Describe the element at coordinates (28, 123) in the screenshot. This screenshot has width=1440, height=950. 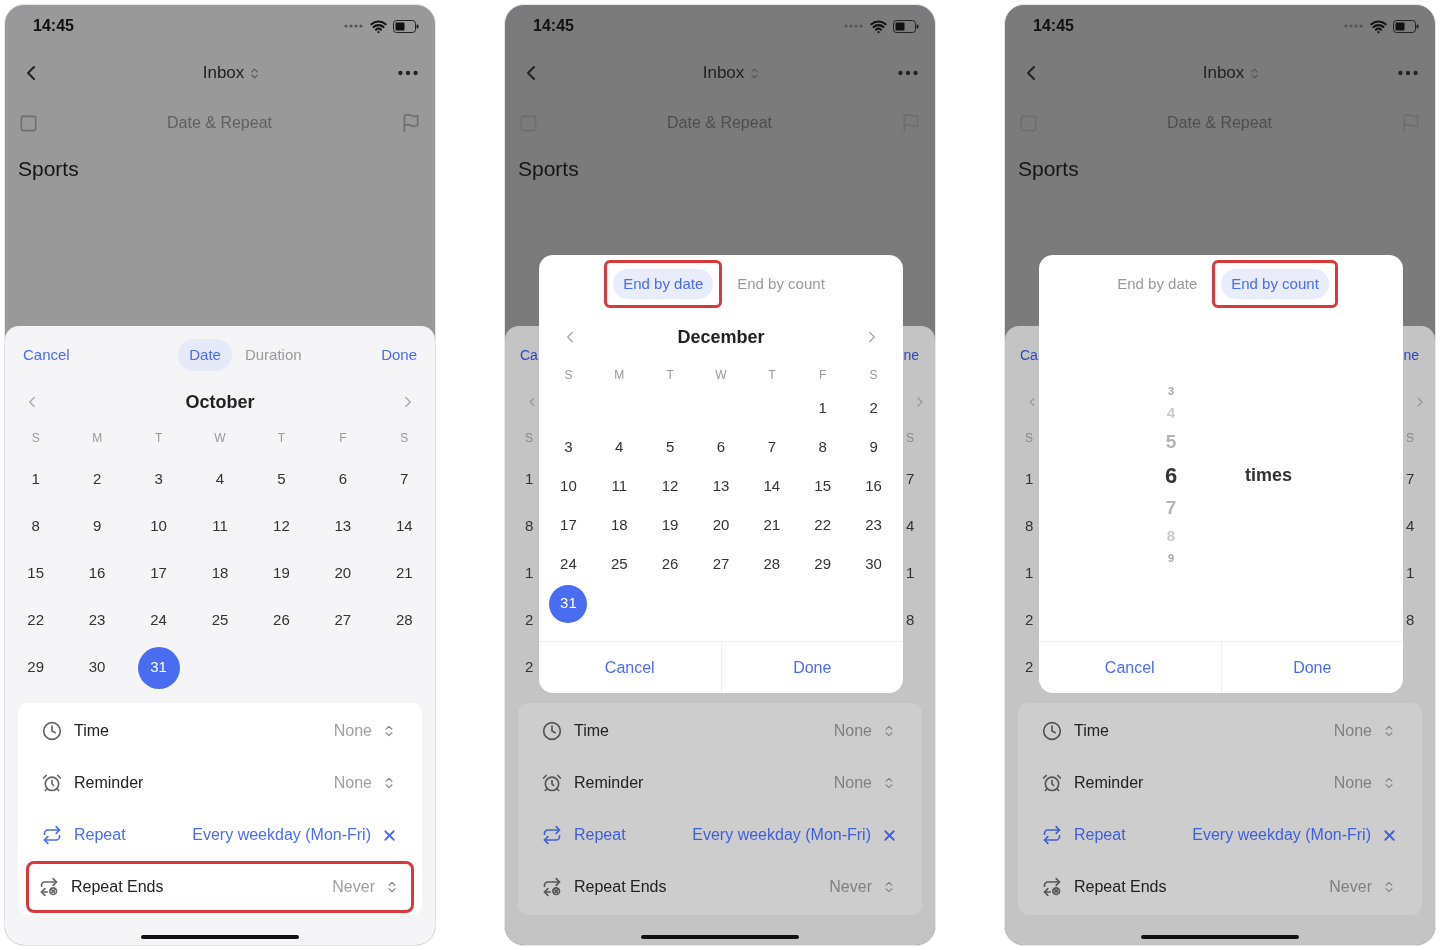
I see `checkbox-icon` at that location.